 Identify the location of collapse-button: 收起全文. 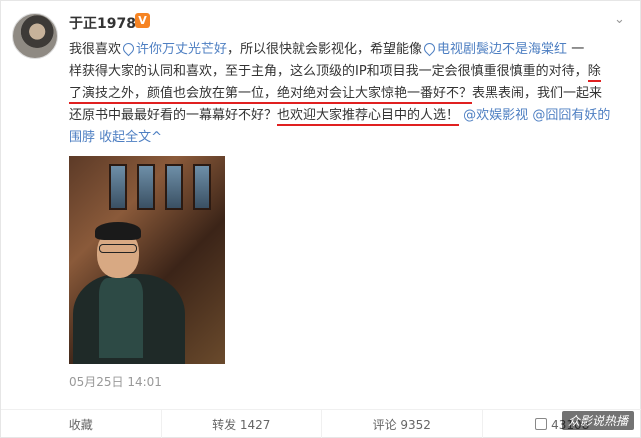
(125, 137).